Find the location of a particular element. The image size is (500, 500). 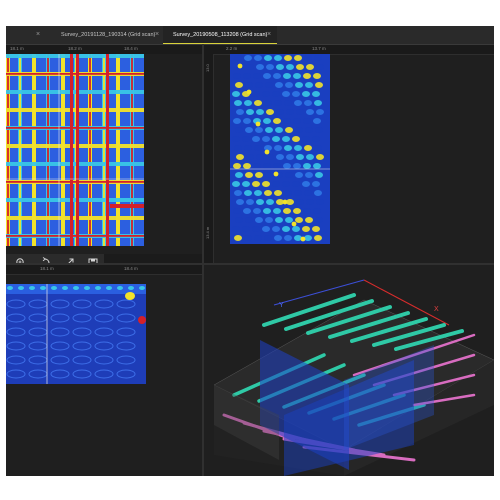

vertical-slice-heatmap is located at coordinates (280, 149).